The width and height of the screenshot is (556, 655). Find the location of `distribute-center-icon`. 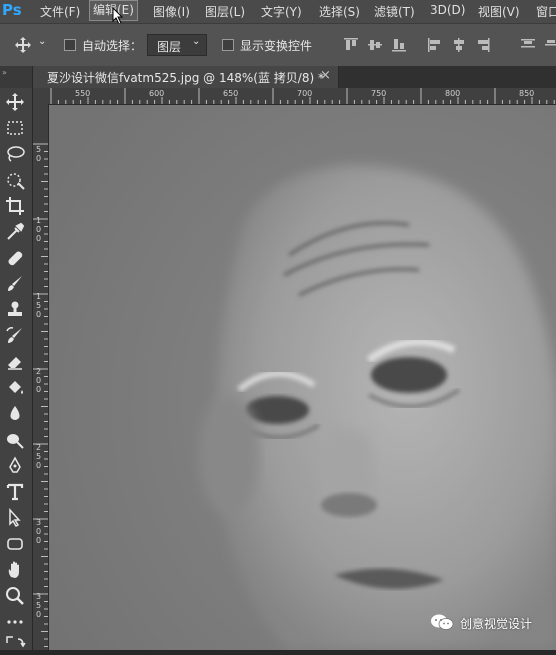

distribute-center-icon is located at coordinates (550, 45).